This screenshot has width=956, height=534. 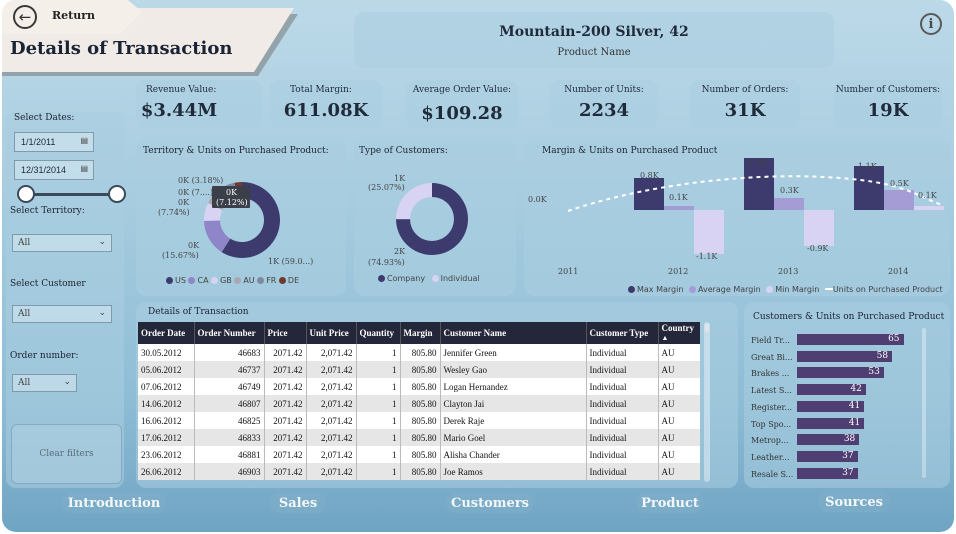 What do you see at coordinates (54, 142) in the screenshot?
I see `date-from-input: 1/1/2011 ▤` at bounding box center [54, 142].